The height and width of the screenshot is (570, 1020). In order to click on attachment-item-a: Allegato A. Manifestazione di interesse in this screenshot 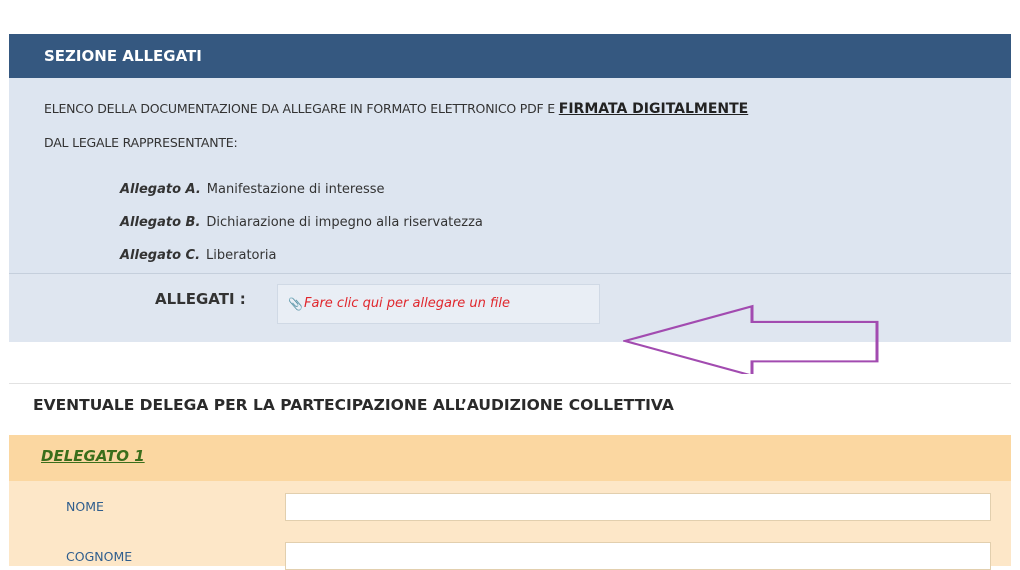, I will do `click(252, 189)`.